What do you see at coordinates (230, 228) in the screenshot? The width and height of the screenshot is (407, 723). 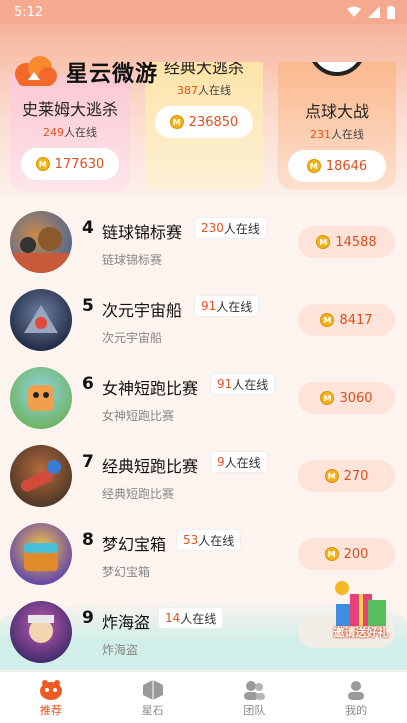 I see `online-count-badge: 230 人在线` at bounding box center [230, 228].